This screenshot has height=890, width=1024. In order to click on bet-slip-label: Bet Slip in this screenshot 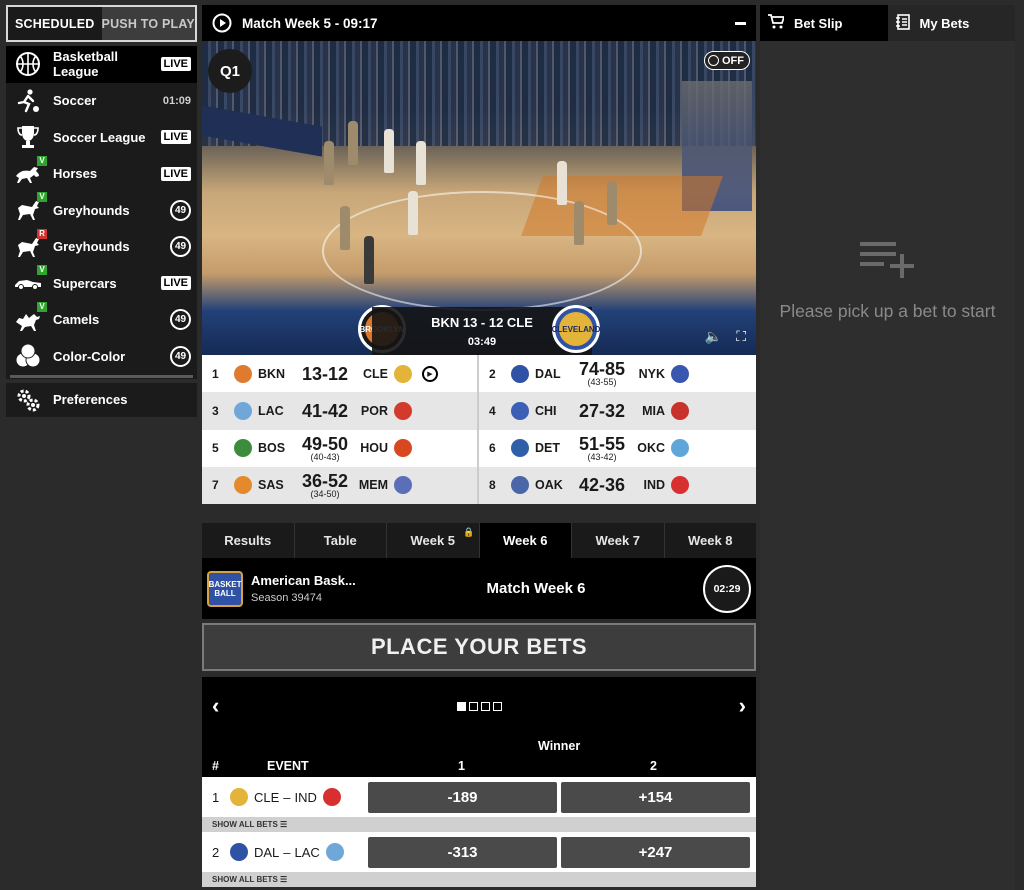, I will do `click(818, 23)`.